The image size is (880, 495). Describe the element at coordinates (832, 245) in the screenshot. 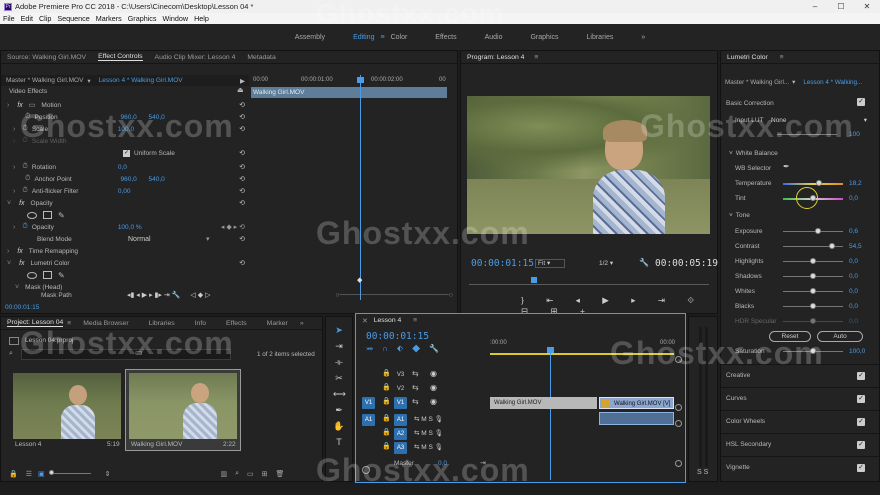

I see `contrast-knob` at that location.